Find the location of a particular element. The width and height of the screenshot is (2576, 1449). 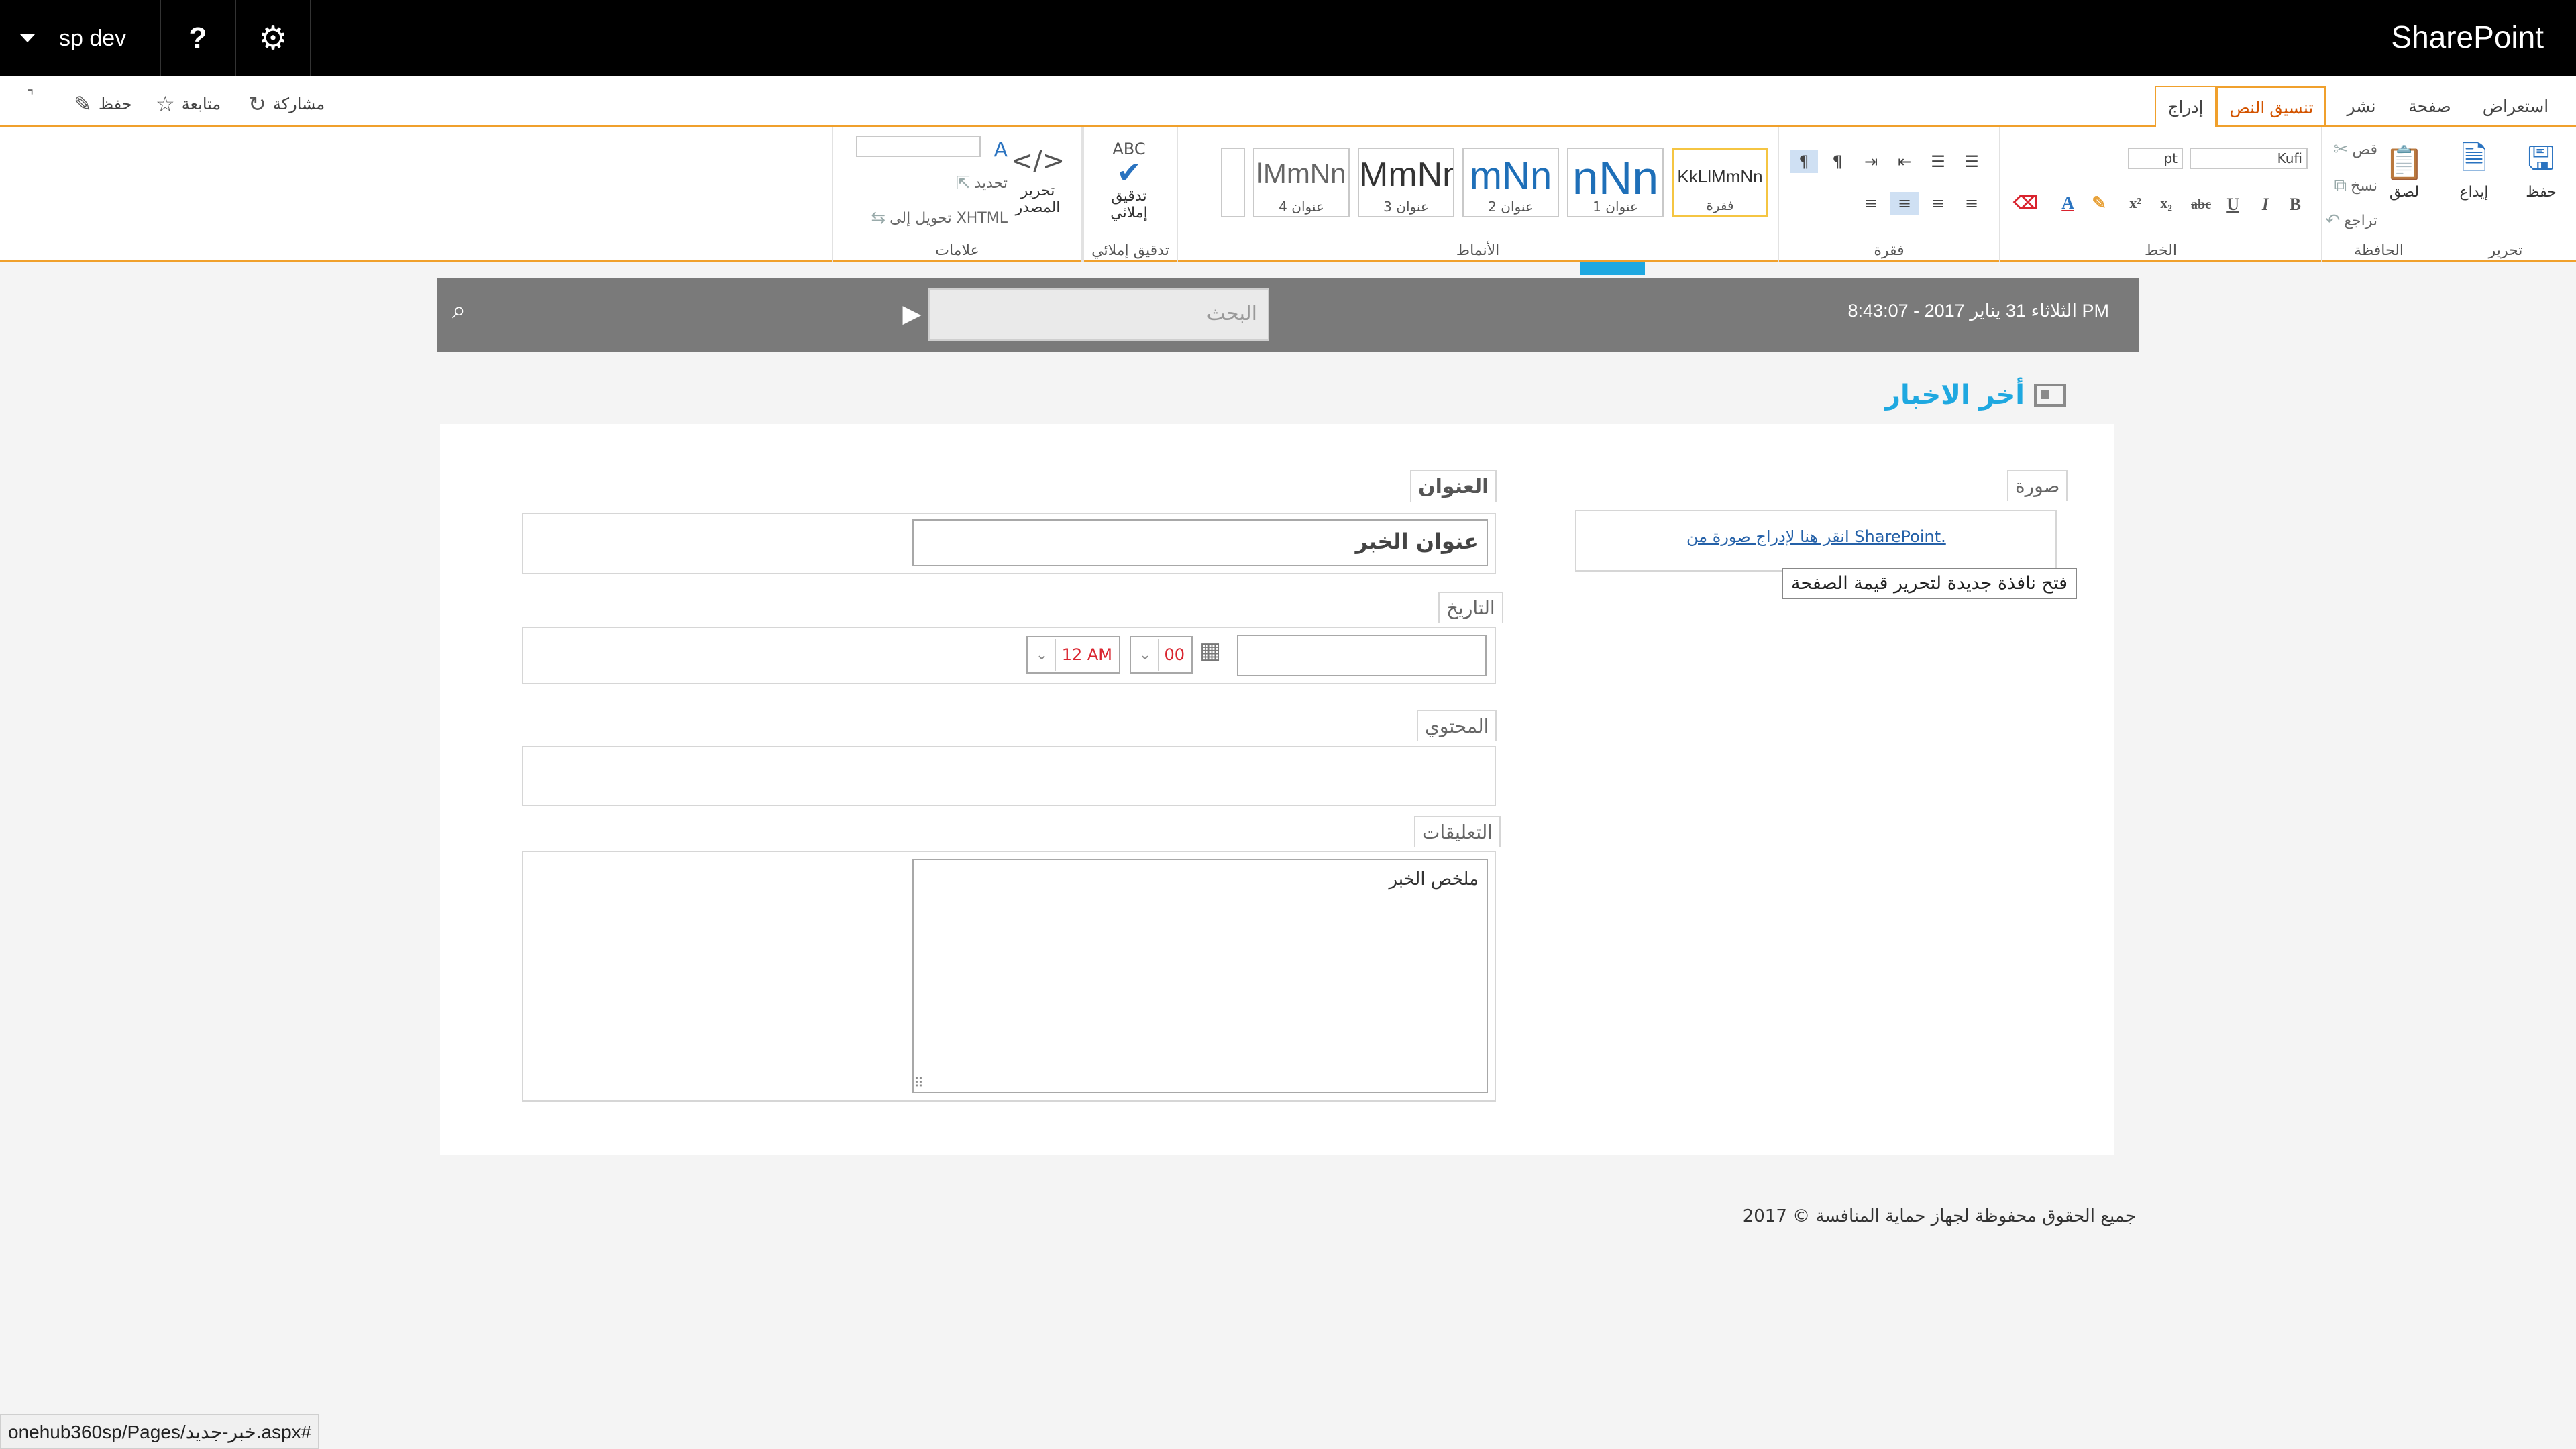

font-size-select: pt is located at coordinates (2155, 158).